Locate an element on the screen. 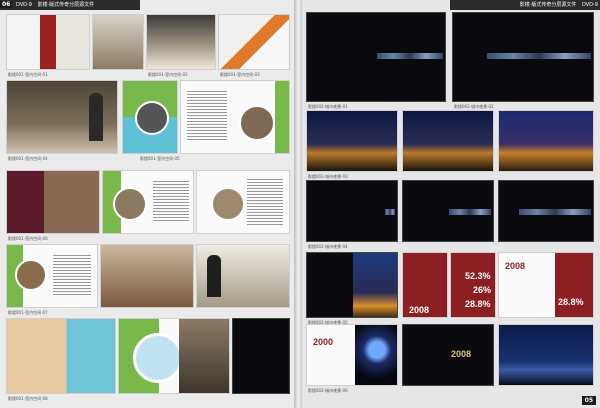 This screenshot has width=600, height=408. caption: 影楼001-室内空间-02 is located at coordinates (168, 74).